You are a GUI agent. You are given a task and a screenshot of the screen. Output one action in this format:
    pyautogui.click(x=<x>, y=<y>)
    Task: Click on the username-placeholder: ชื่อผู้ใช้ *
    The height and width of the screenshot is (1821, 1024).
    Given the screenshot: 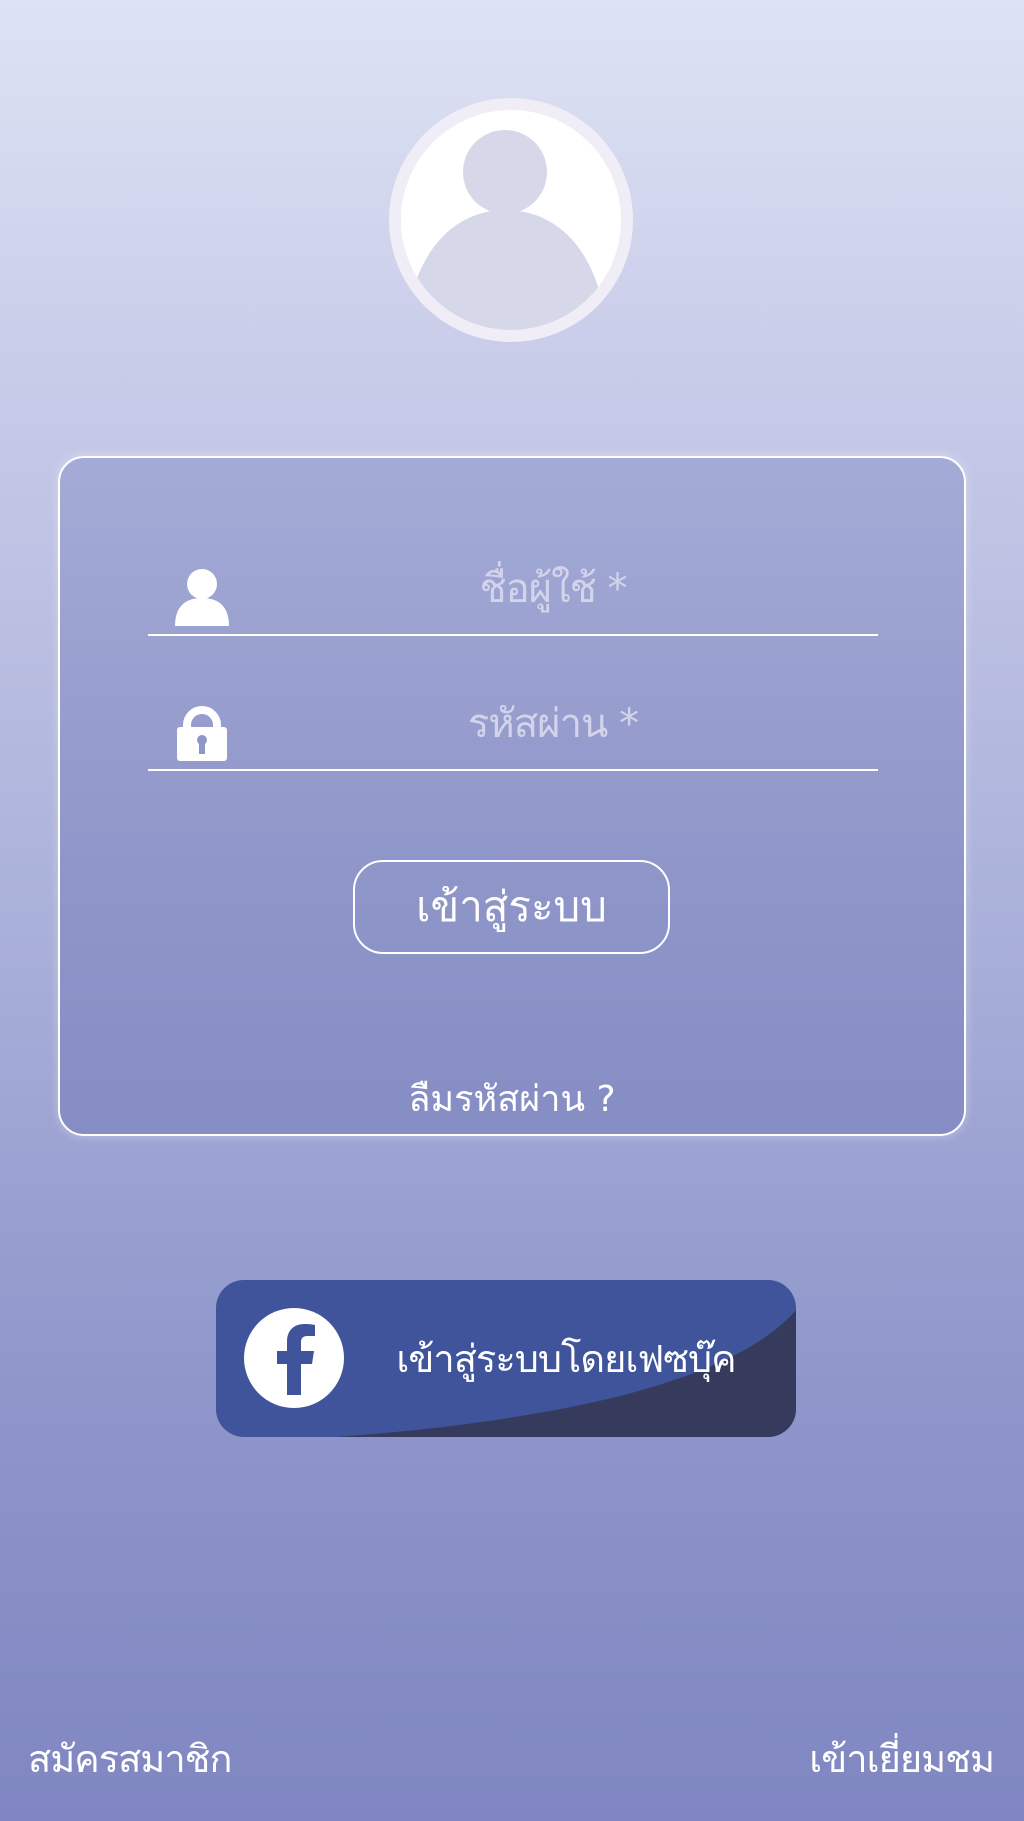 What is the action you would take?
    pyautogui.click(x=553, y=589)
    